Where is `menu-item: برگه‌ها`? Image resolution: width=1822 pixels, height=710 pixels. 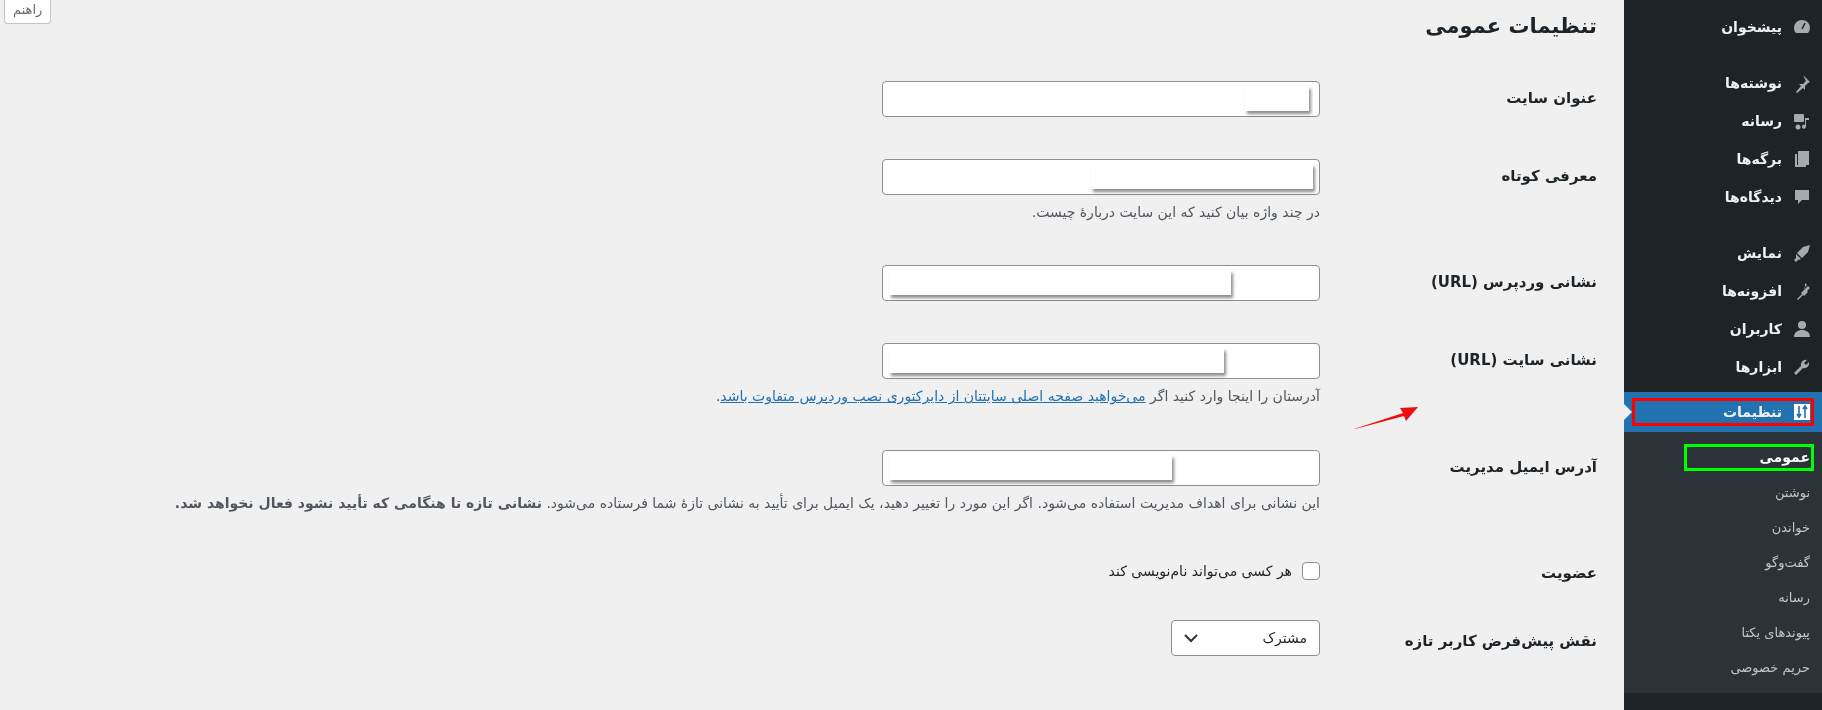
menu-item: برگه‌ها is located at coordinates (1723, 159).